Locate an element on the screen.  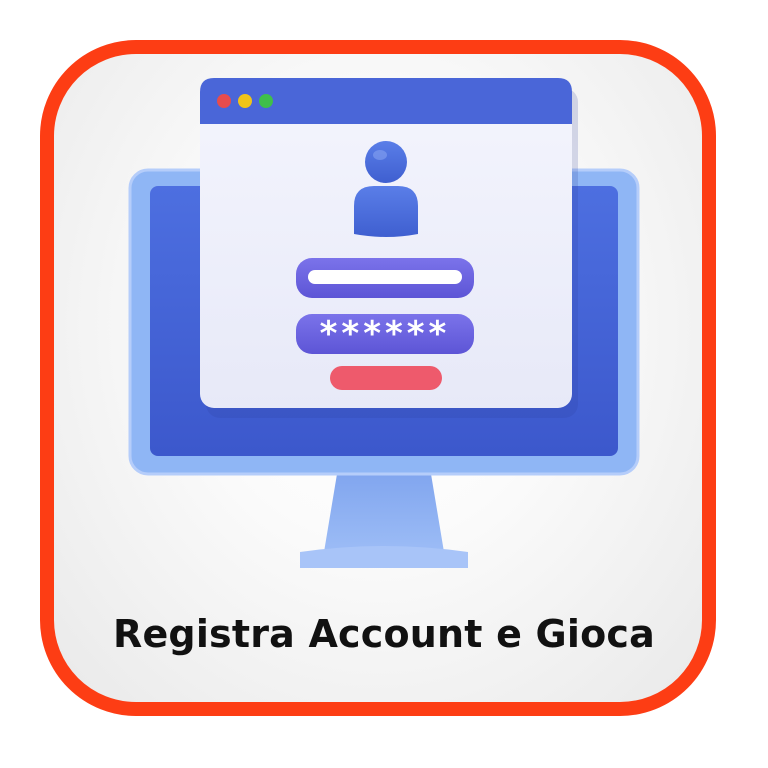
window-titlebar is located at coordinates (386, 101).